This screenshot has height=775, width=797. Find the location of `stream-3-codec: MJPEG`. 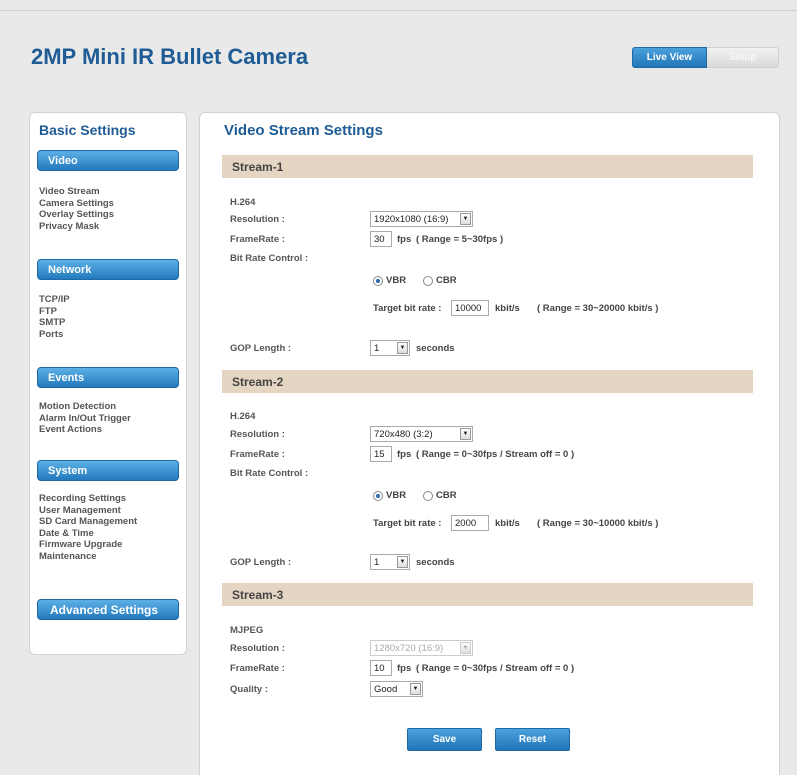

stream-3-codec: MJPEG is located at coordinates (247, 630).